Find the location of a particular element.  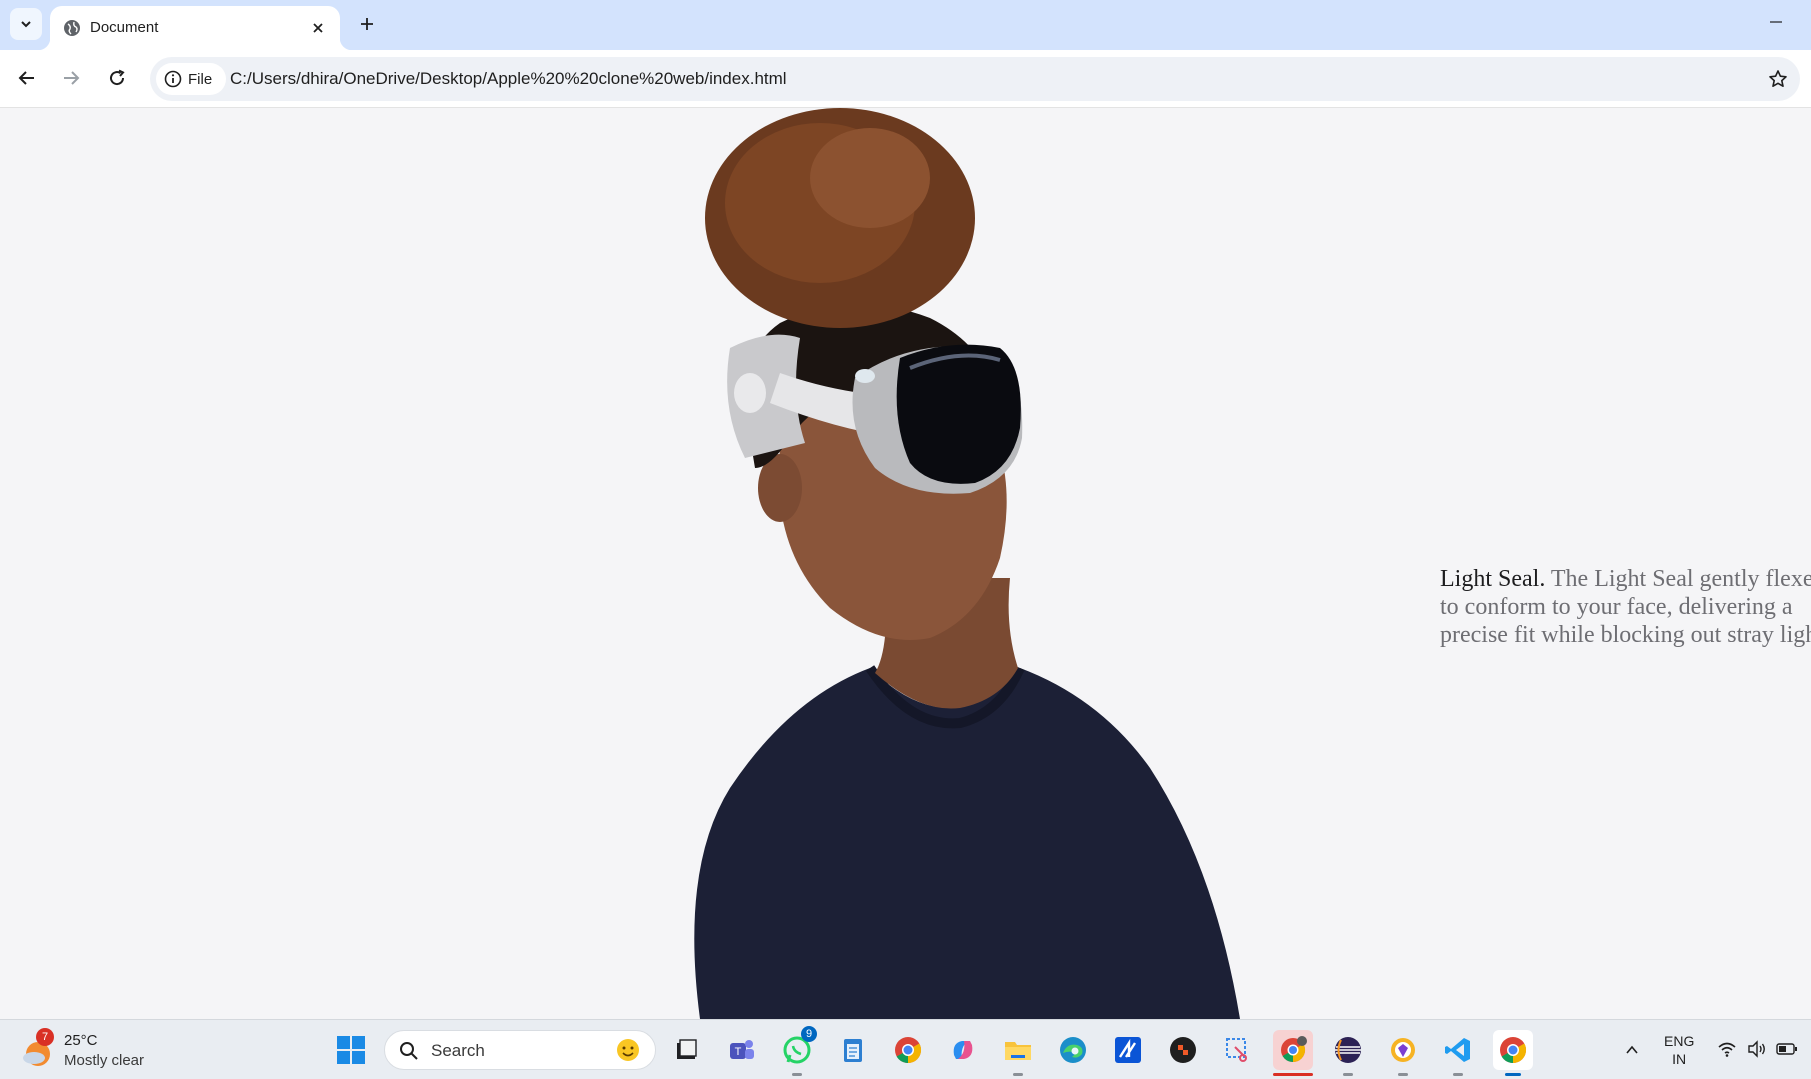

taskbar-brave is located at coordinates (1403, 1053).